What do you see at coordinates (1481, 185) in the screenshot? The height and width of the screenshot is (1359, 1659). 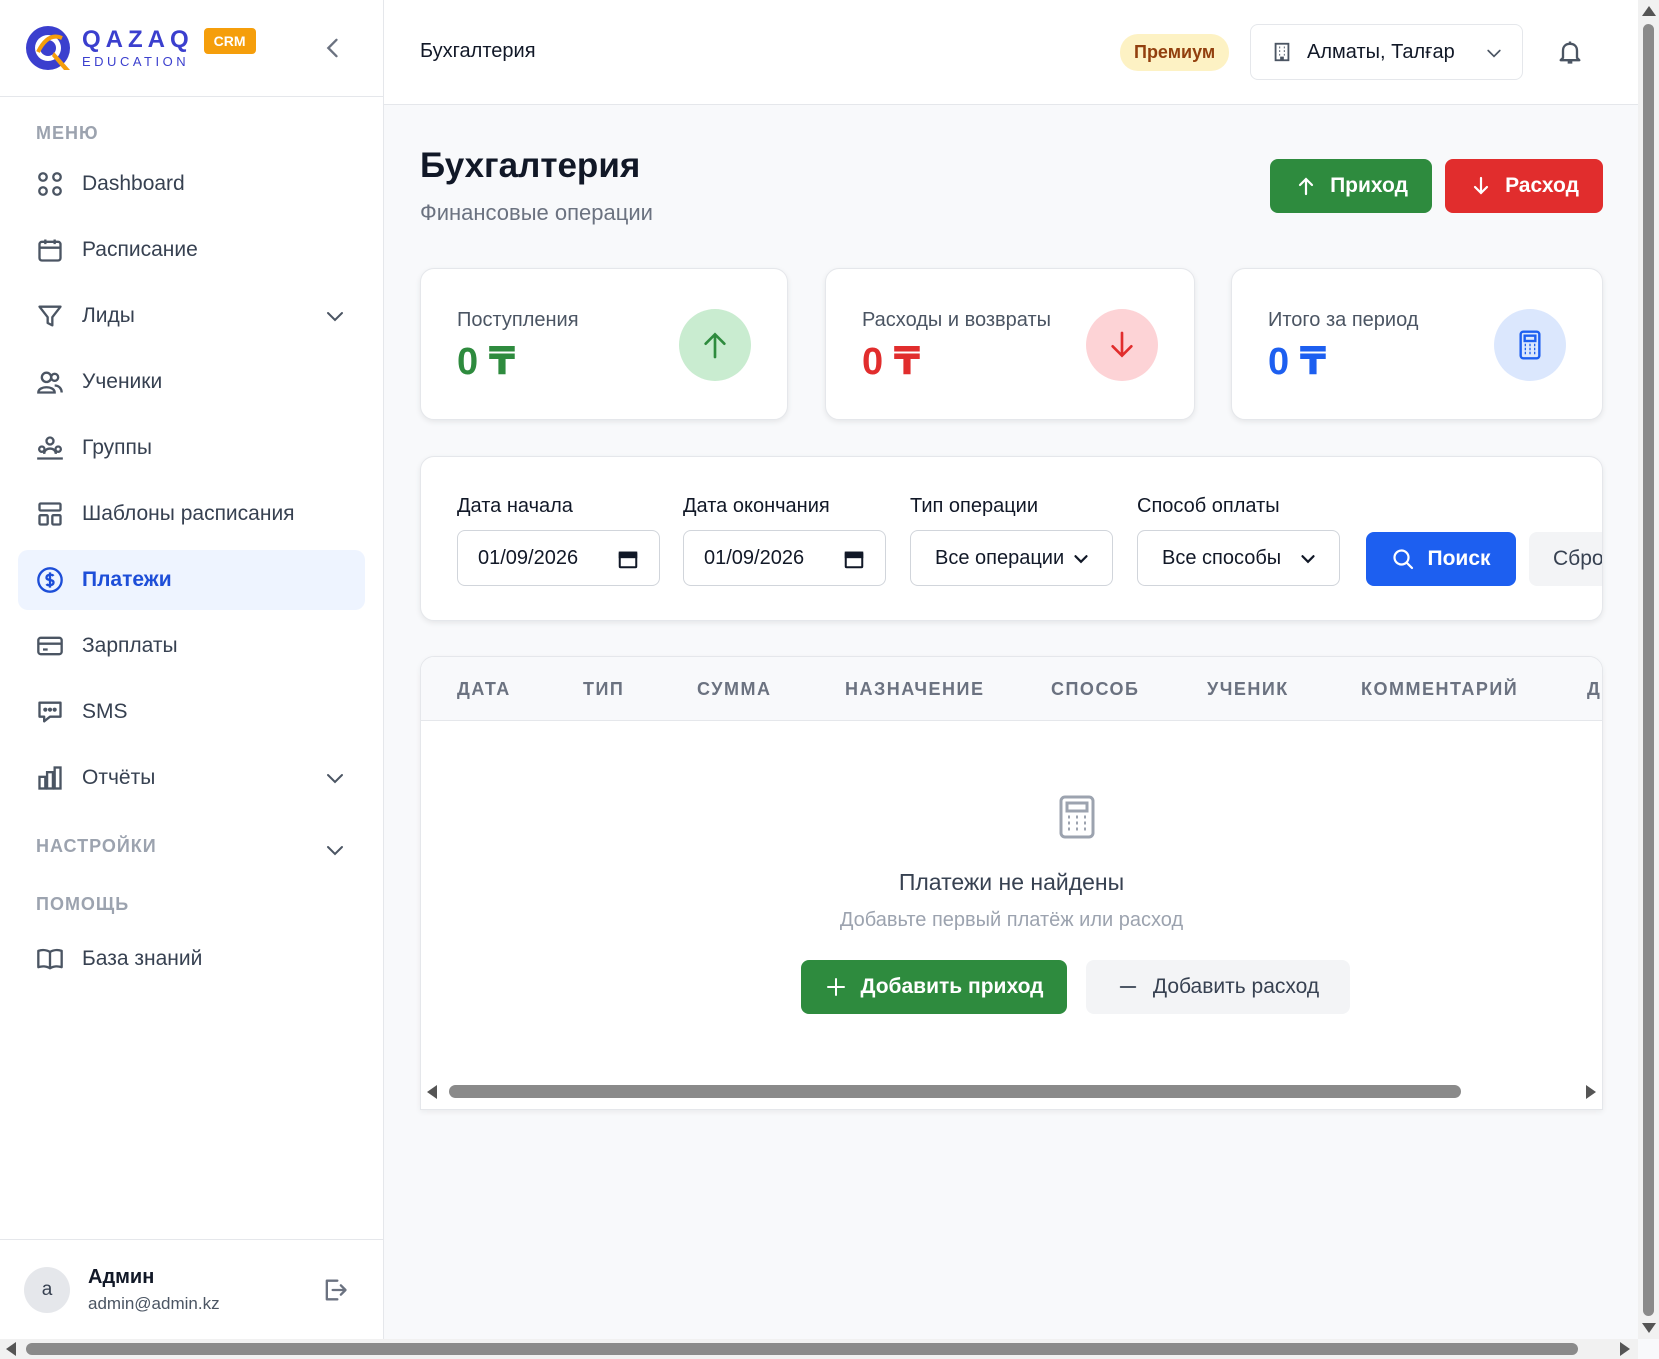 I see `arrow-down-icon` at bounding box center [1481, 185].